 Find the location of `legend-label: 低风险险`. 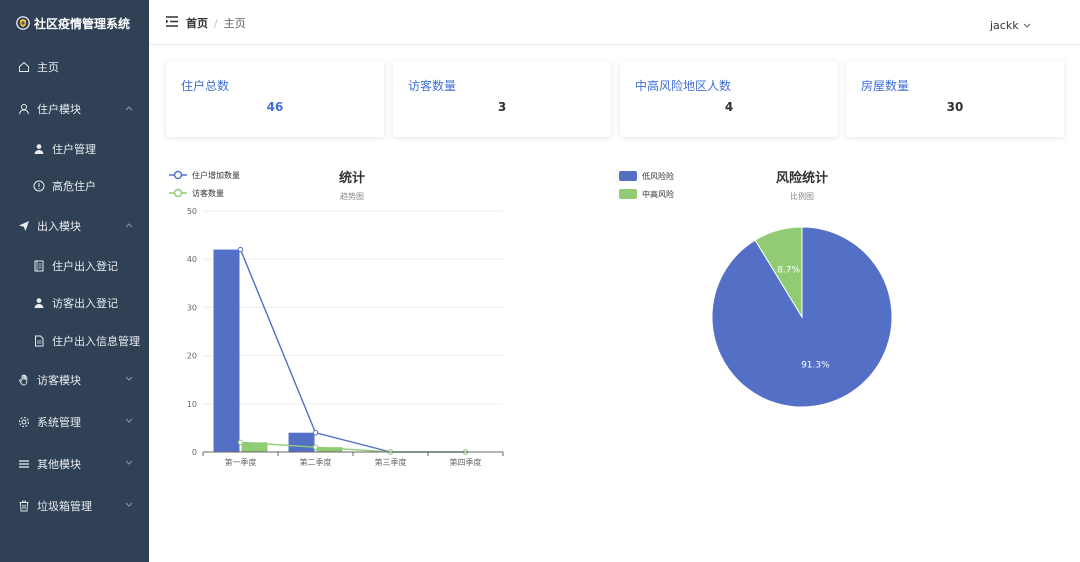

legend-label: 低风险险 is located at coordinates (658, 176).